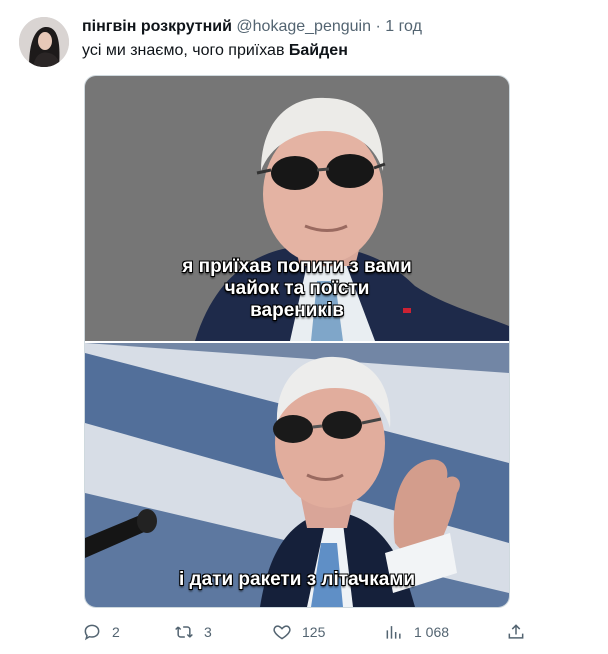 The width and height of the screenshot is (608, 654). I want to click on like-button: 125, so click(298, 632).